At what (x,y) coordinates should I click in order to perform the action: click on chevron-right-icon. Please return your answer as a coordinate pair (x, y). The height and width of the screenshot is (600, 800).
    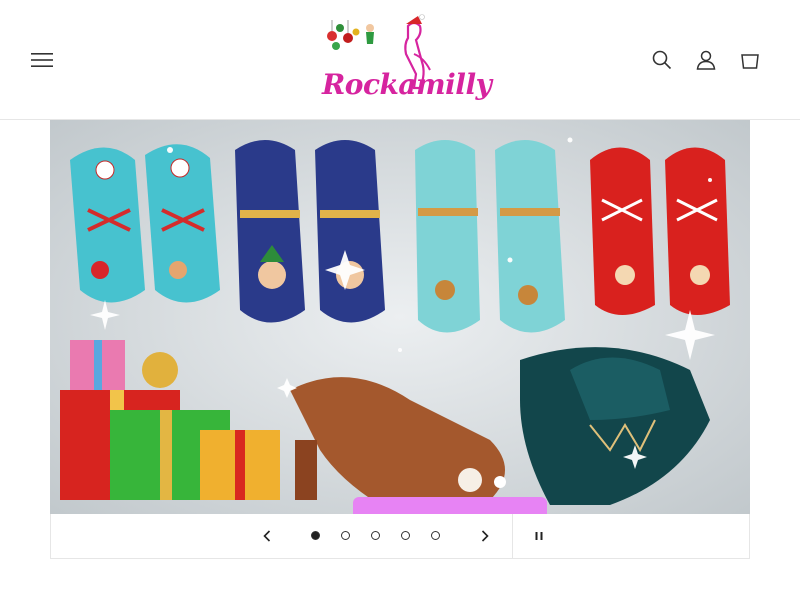
    Looking at the image, I should click on (485, 536).